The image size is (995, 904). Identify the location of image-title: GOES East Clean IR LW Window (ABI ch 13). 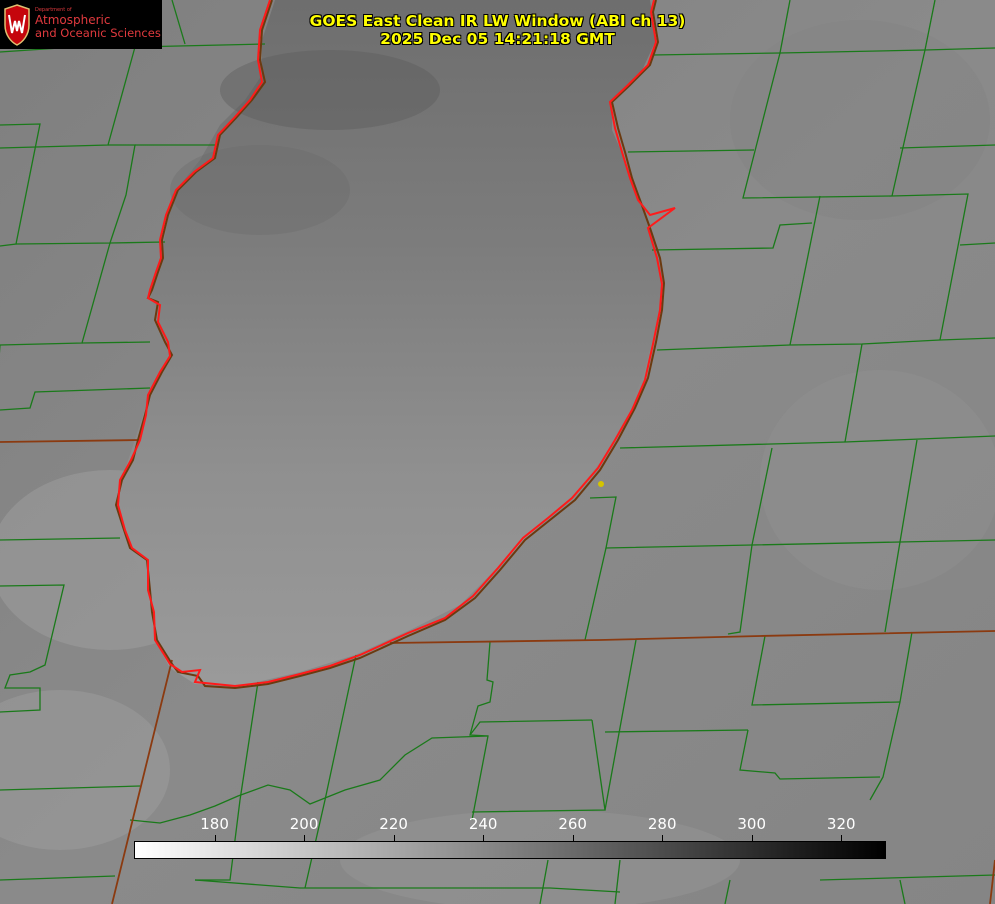
(497, 21).